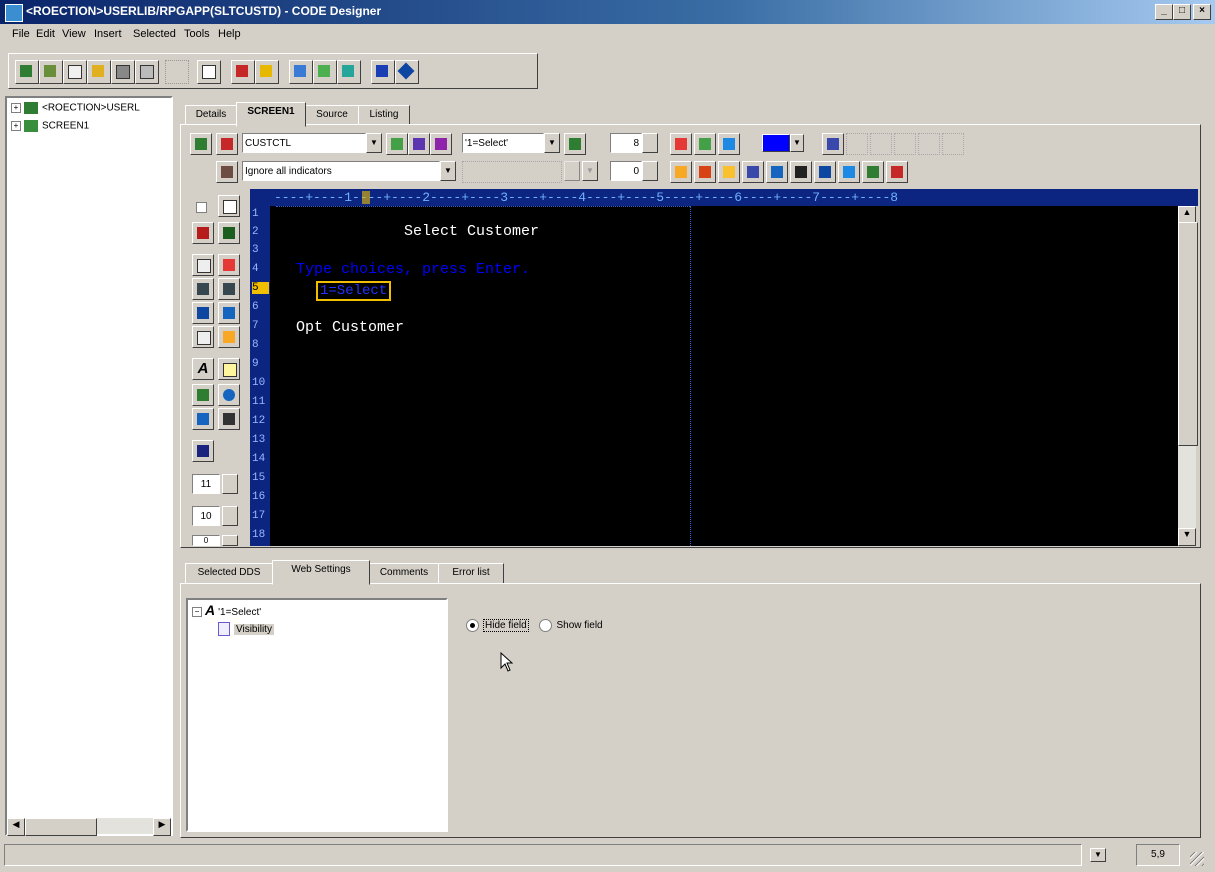  Describe the element at coordinates (546, 625) in the screenshot. I see `show-field-radio` at that location.